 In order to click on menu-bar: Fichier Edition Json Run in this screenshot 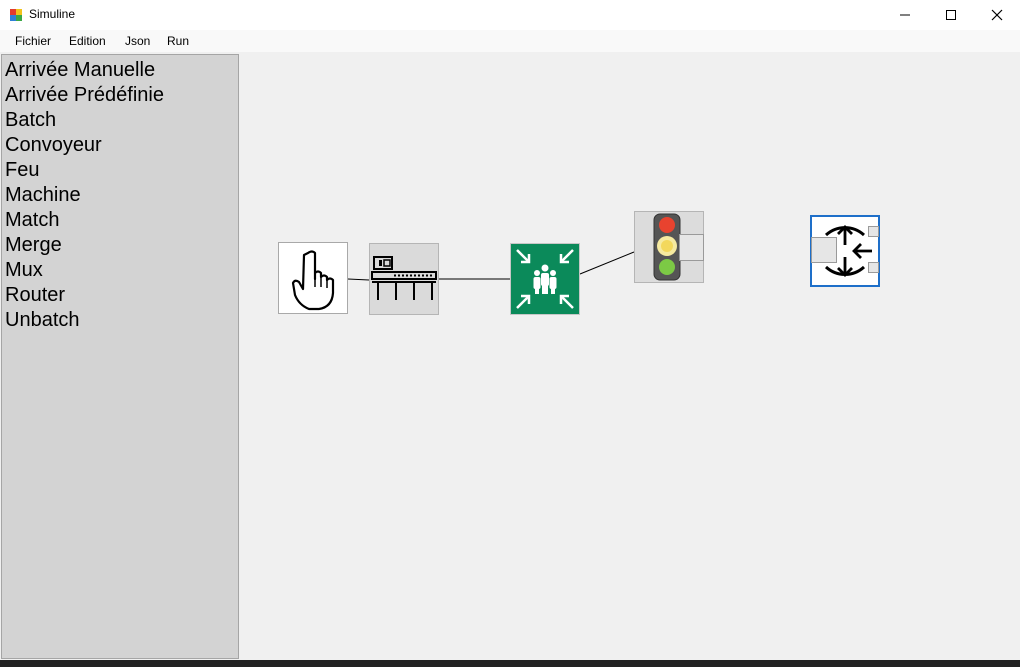, I will do `click(510, 41)`.